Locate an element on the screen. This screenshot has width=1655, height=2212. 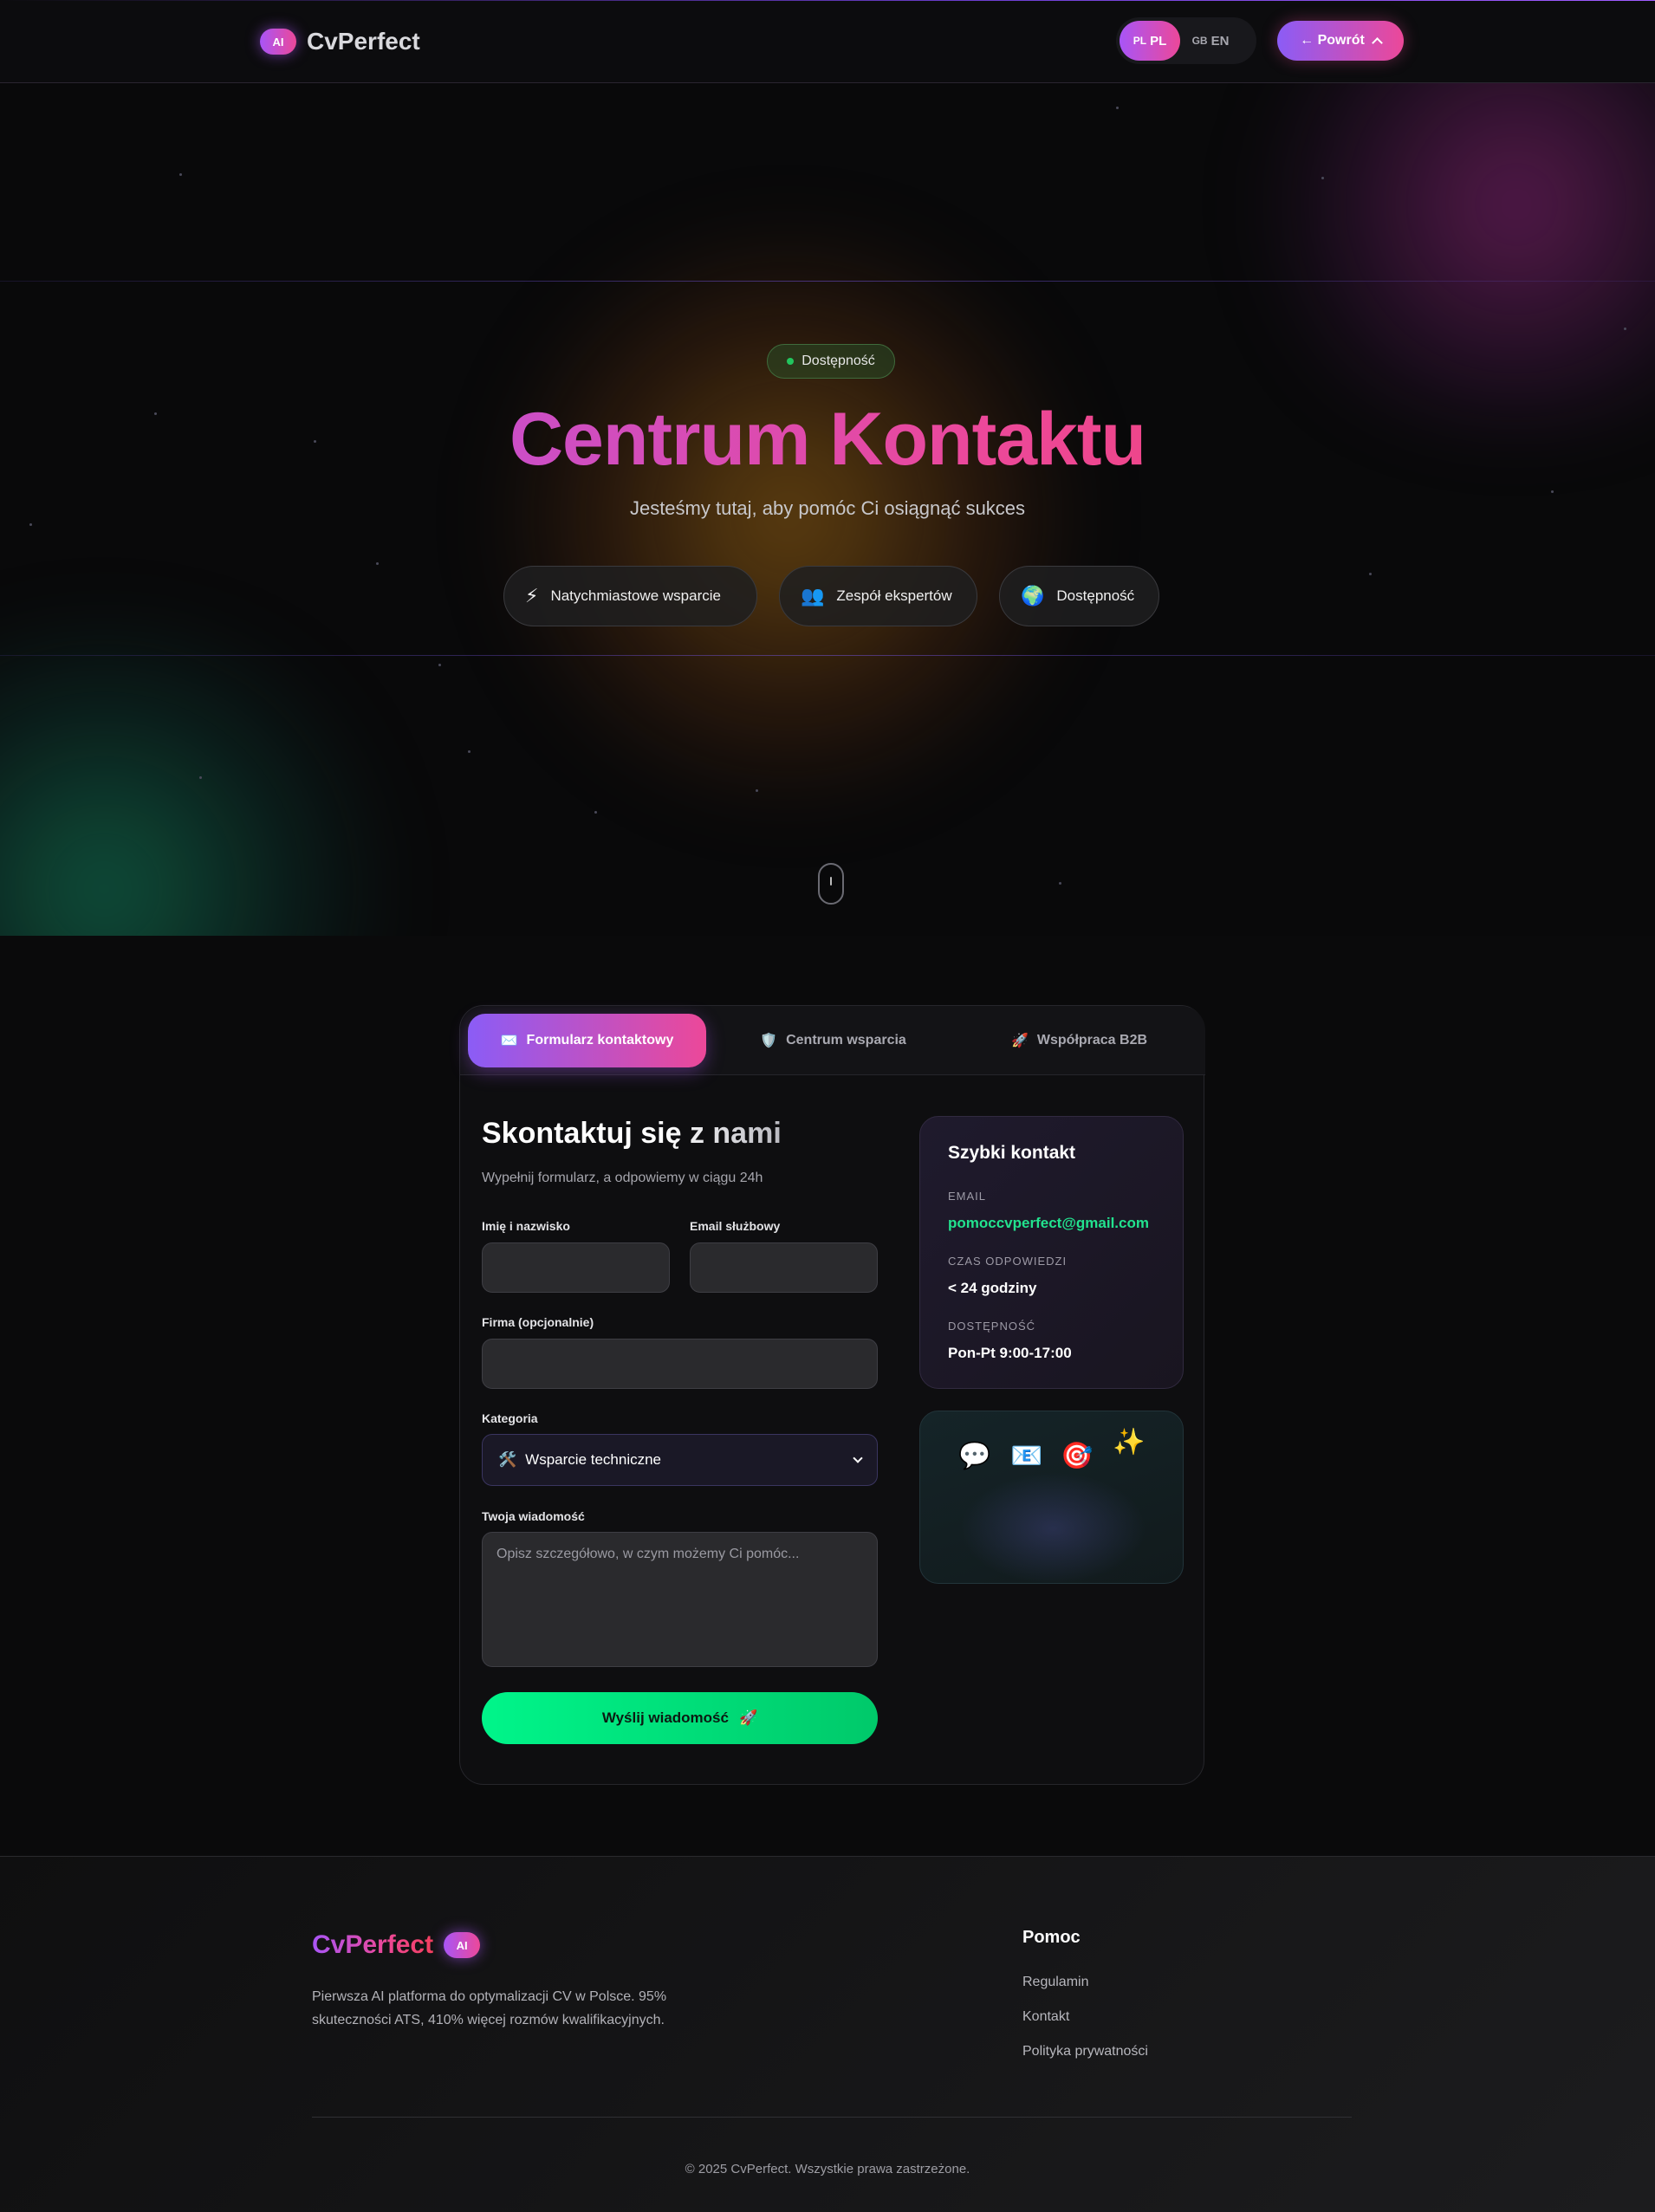
envelope-icon: ✉️ is located at coordinates (509, 1041).